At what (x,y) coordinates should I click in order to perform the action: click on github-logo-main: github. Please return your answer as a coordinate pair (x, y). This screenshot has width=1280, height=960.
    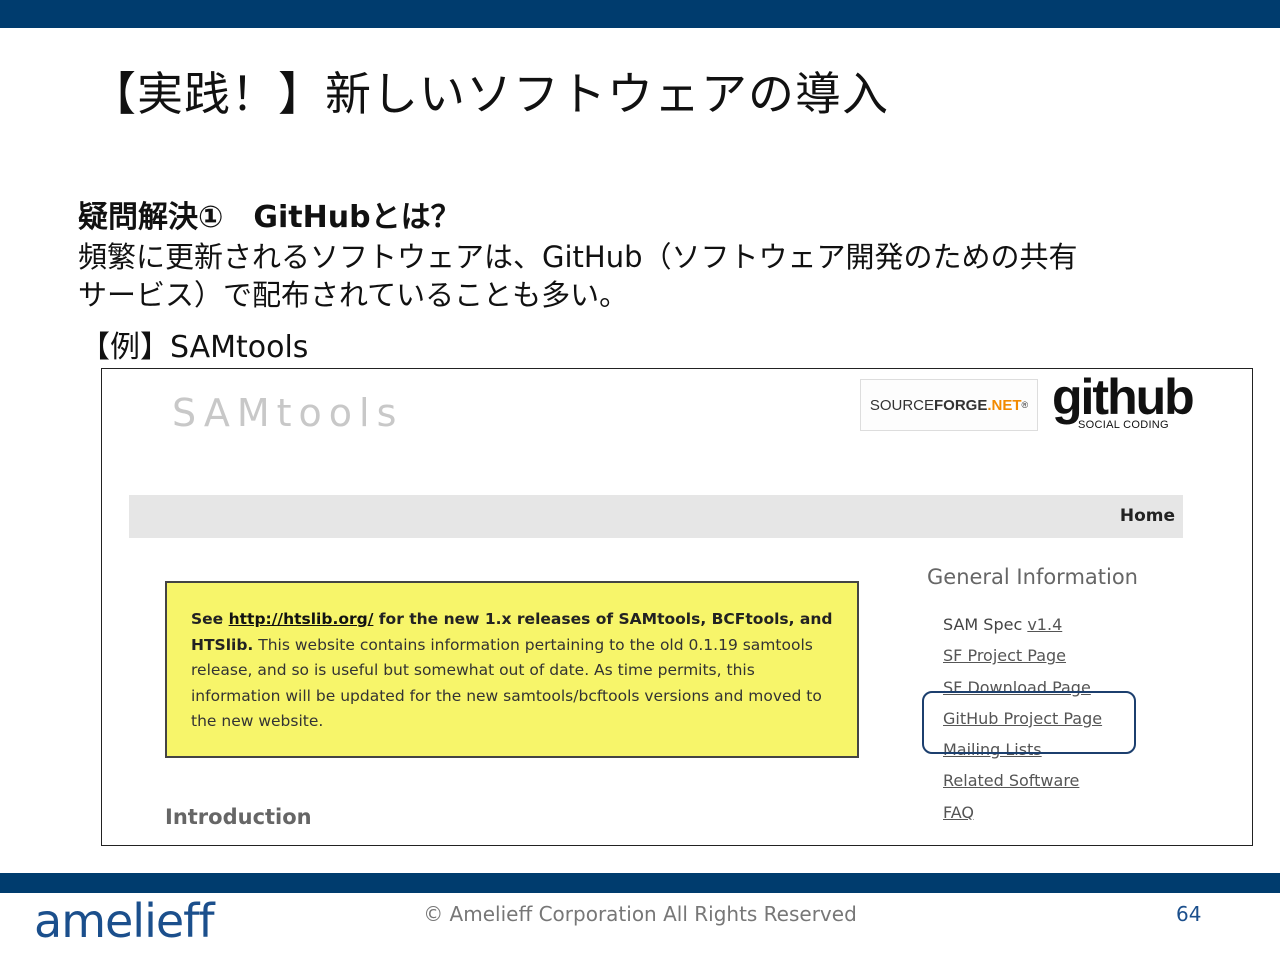
    Looking at the image, I should click on (1123, 397).